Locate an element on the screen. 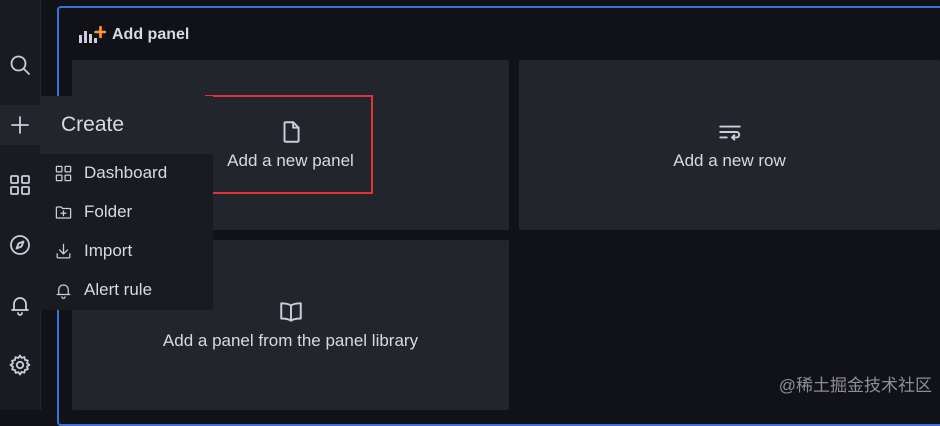 This screenshot has width=940, height=426. menu-item-alert-rule: Alert rule is located at coordinates (126, 290).